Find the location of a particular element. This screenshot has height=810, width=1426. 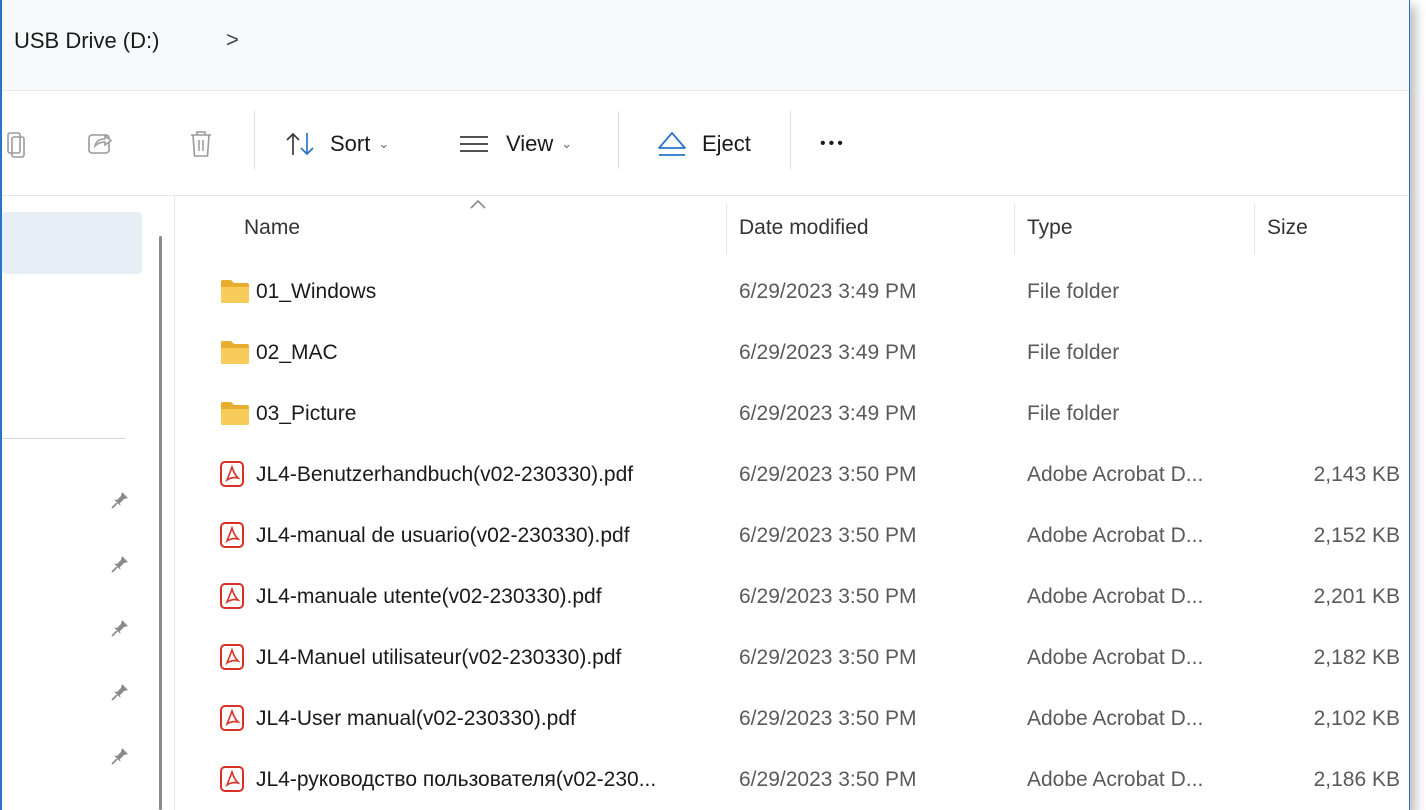

window-border-right is located at coordinates (1409, 405).